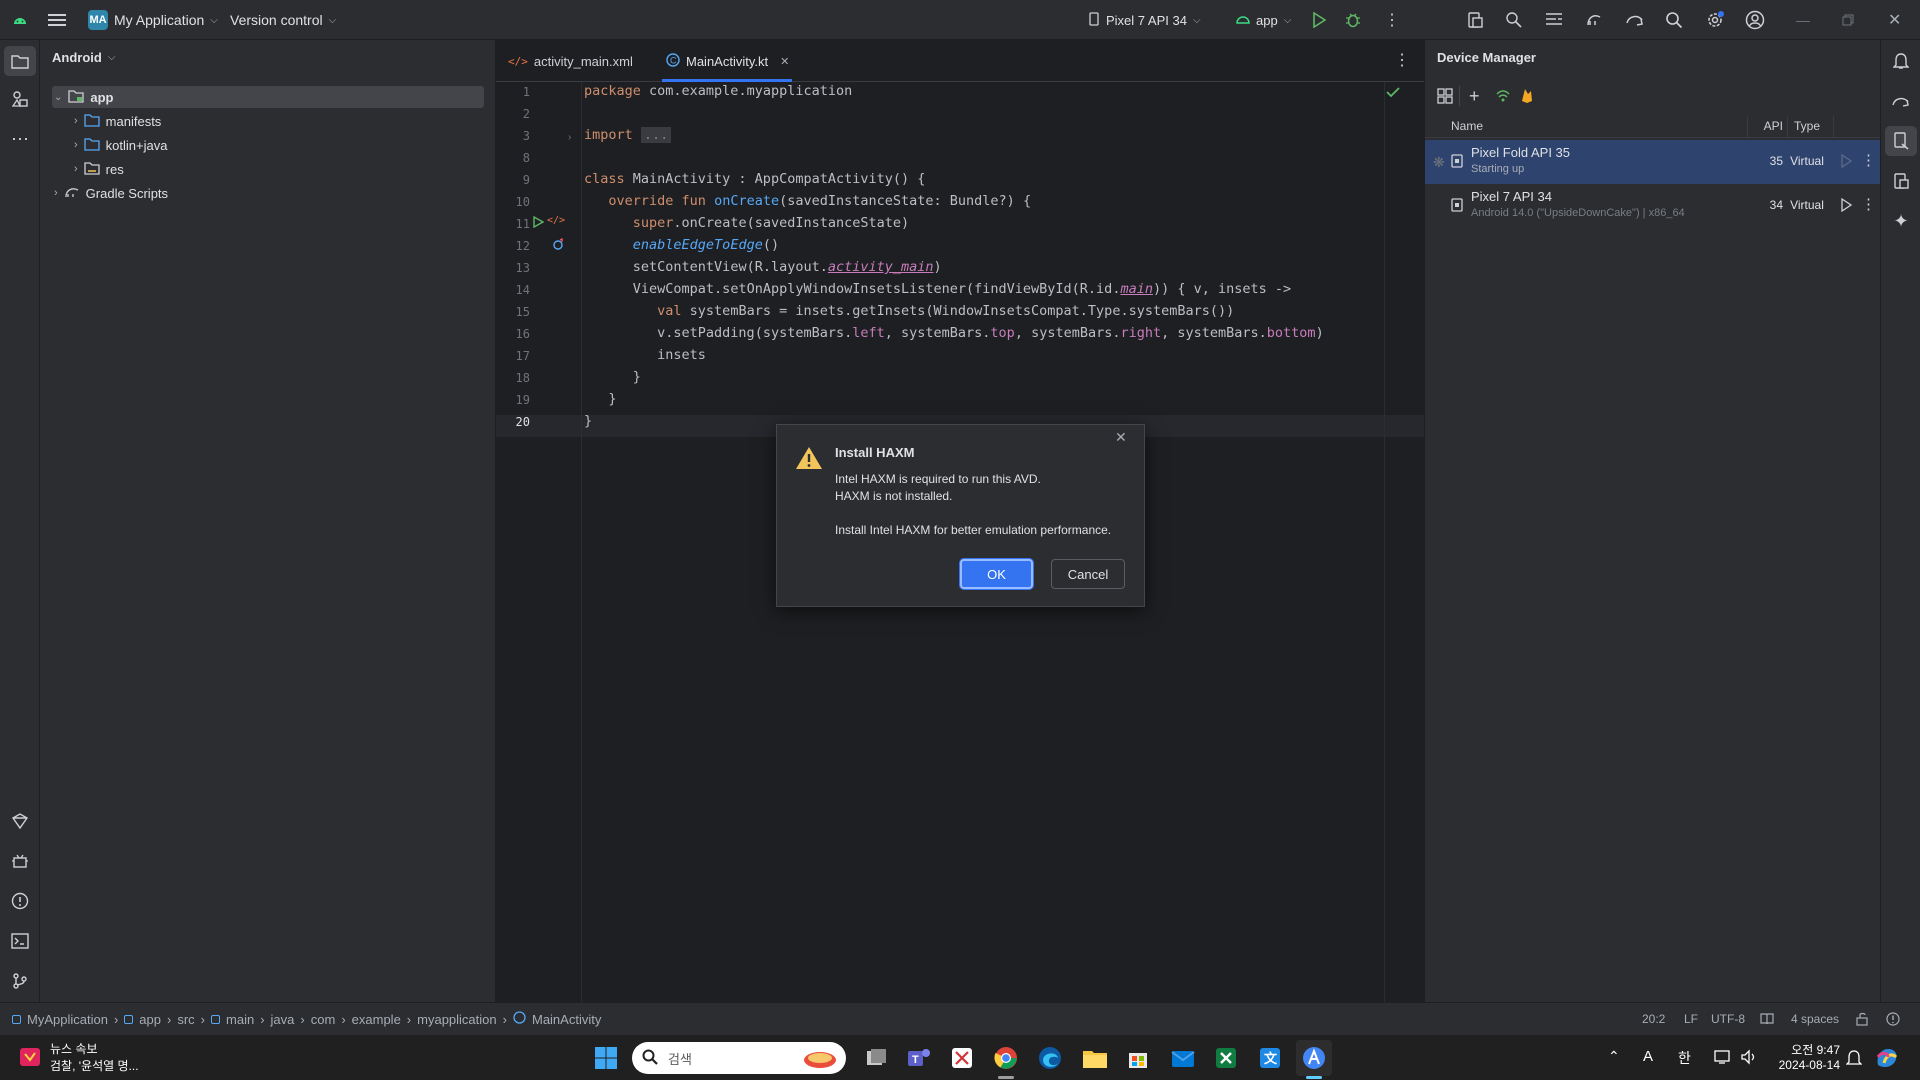 This screenshot has height=1080, width=1920. What do you see at coordinates (1887, 1059) in the screenshot?
I see `copilot-icon` at bounding box center [1887, 1059].